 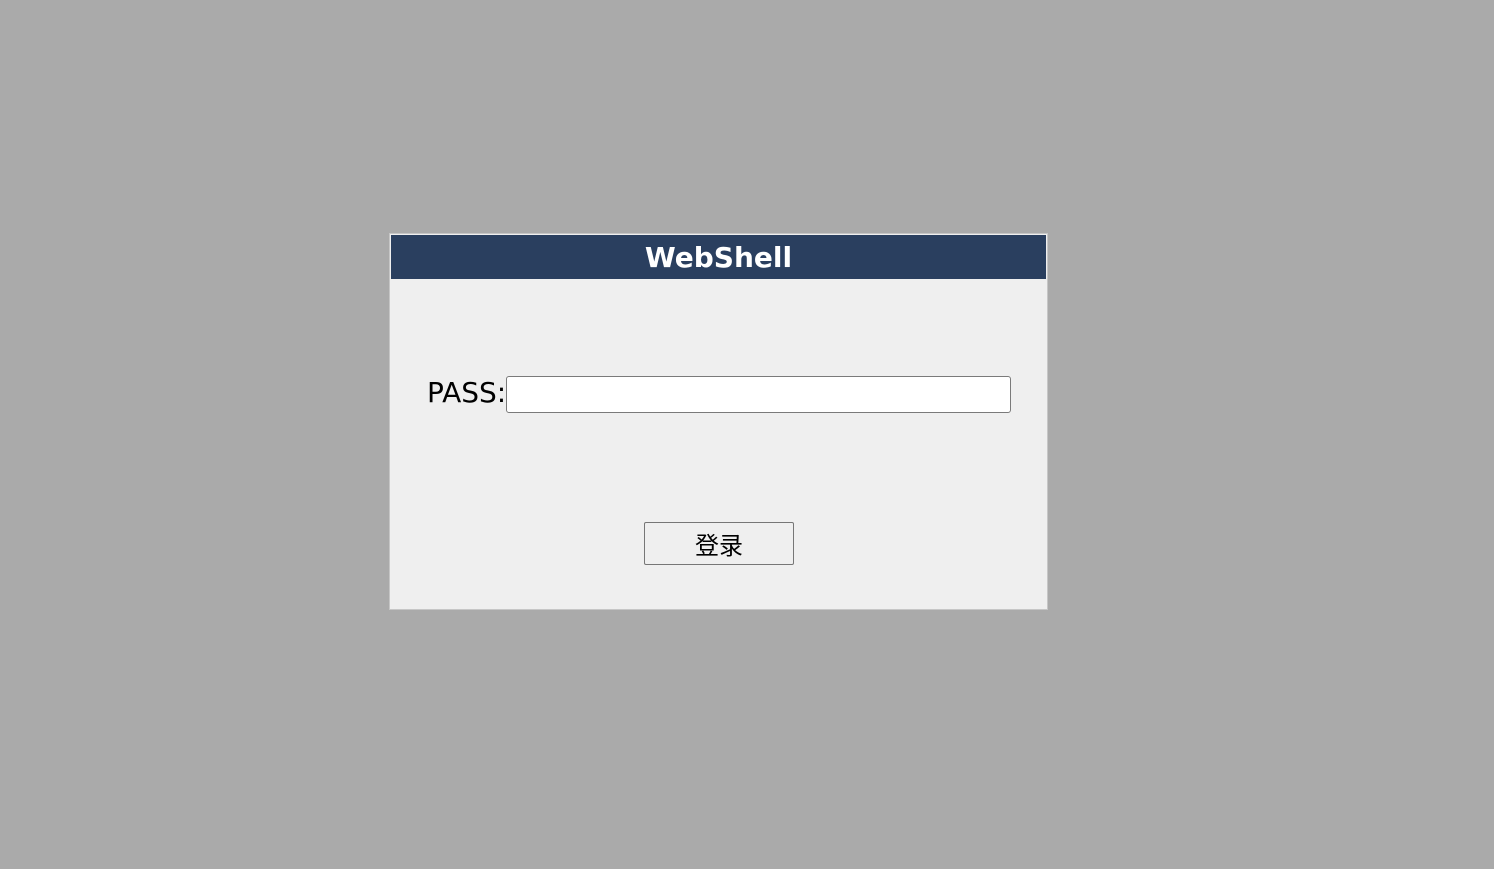 I want to click on login-button: 登录, so click(x=719, y=543).